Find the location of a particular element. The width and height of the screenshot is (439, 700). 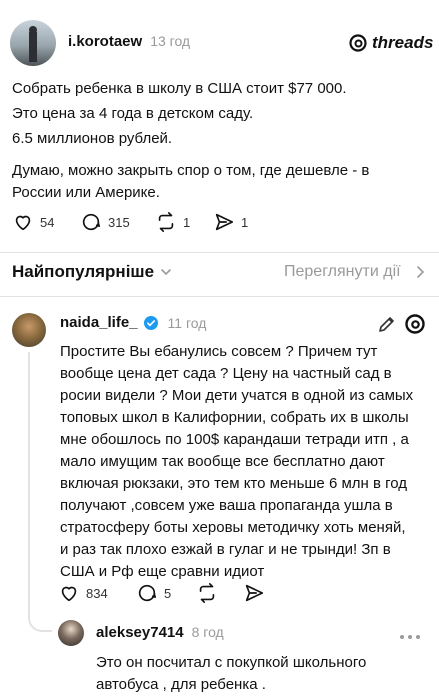

threads-logo-icon is located at coordinates (358, 43).